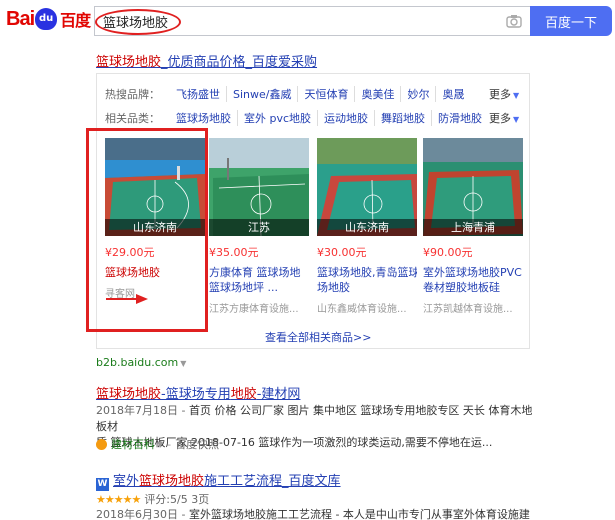 The width and height of the screenshot is (615, 520). I want to click on product-location: 江苏, so click(259, 227).